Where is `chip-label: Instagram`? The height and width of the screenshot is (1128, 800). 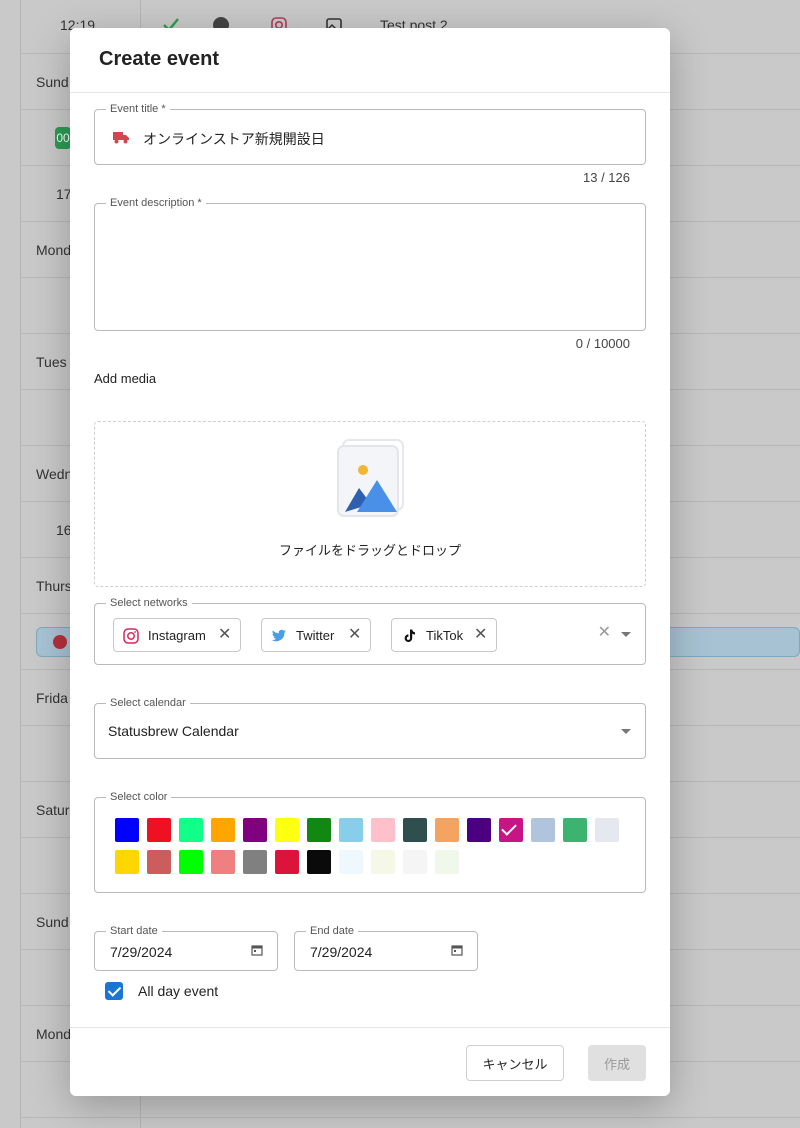
chip-label: Instagram is located at coordinates (177, 635).